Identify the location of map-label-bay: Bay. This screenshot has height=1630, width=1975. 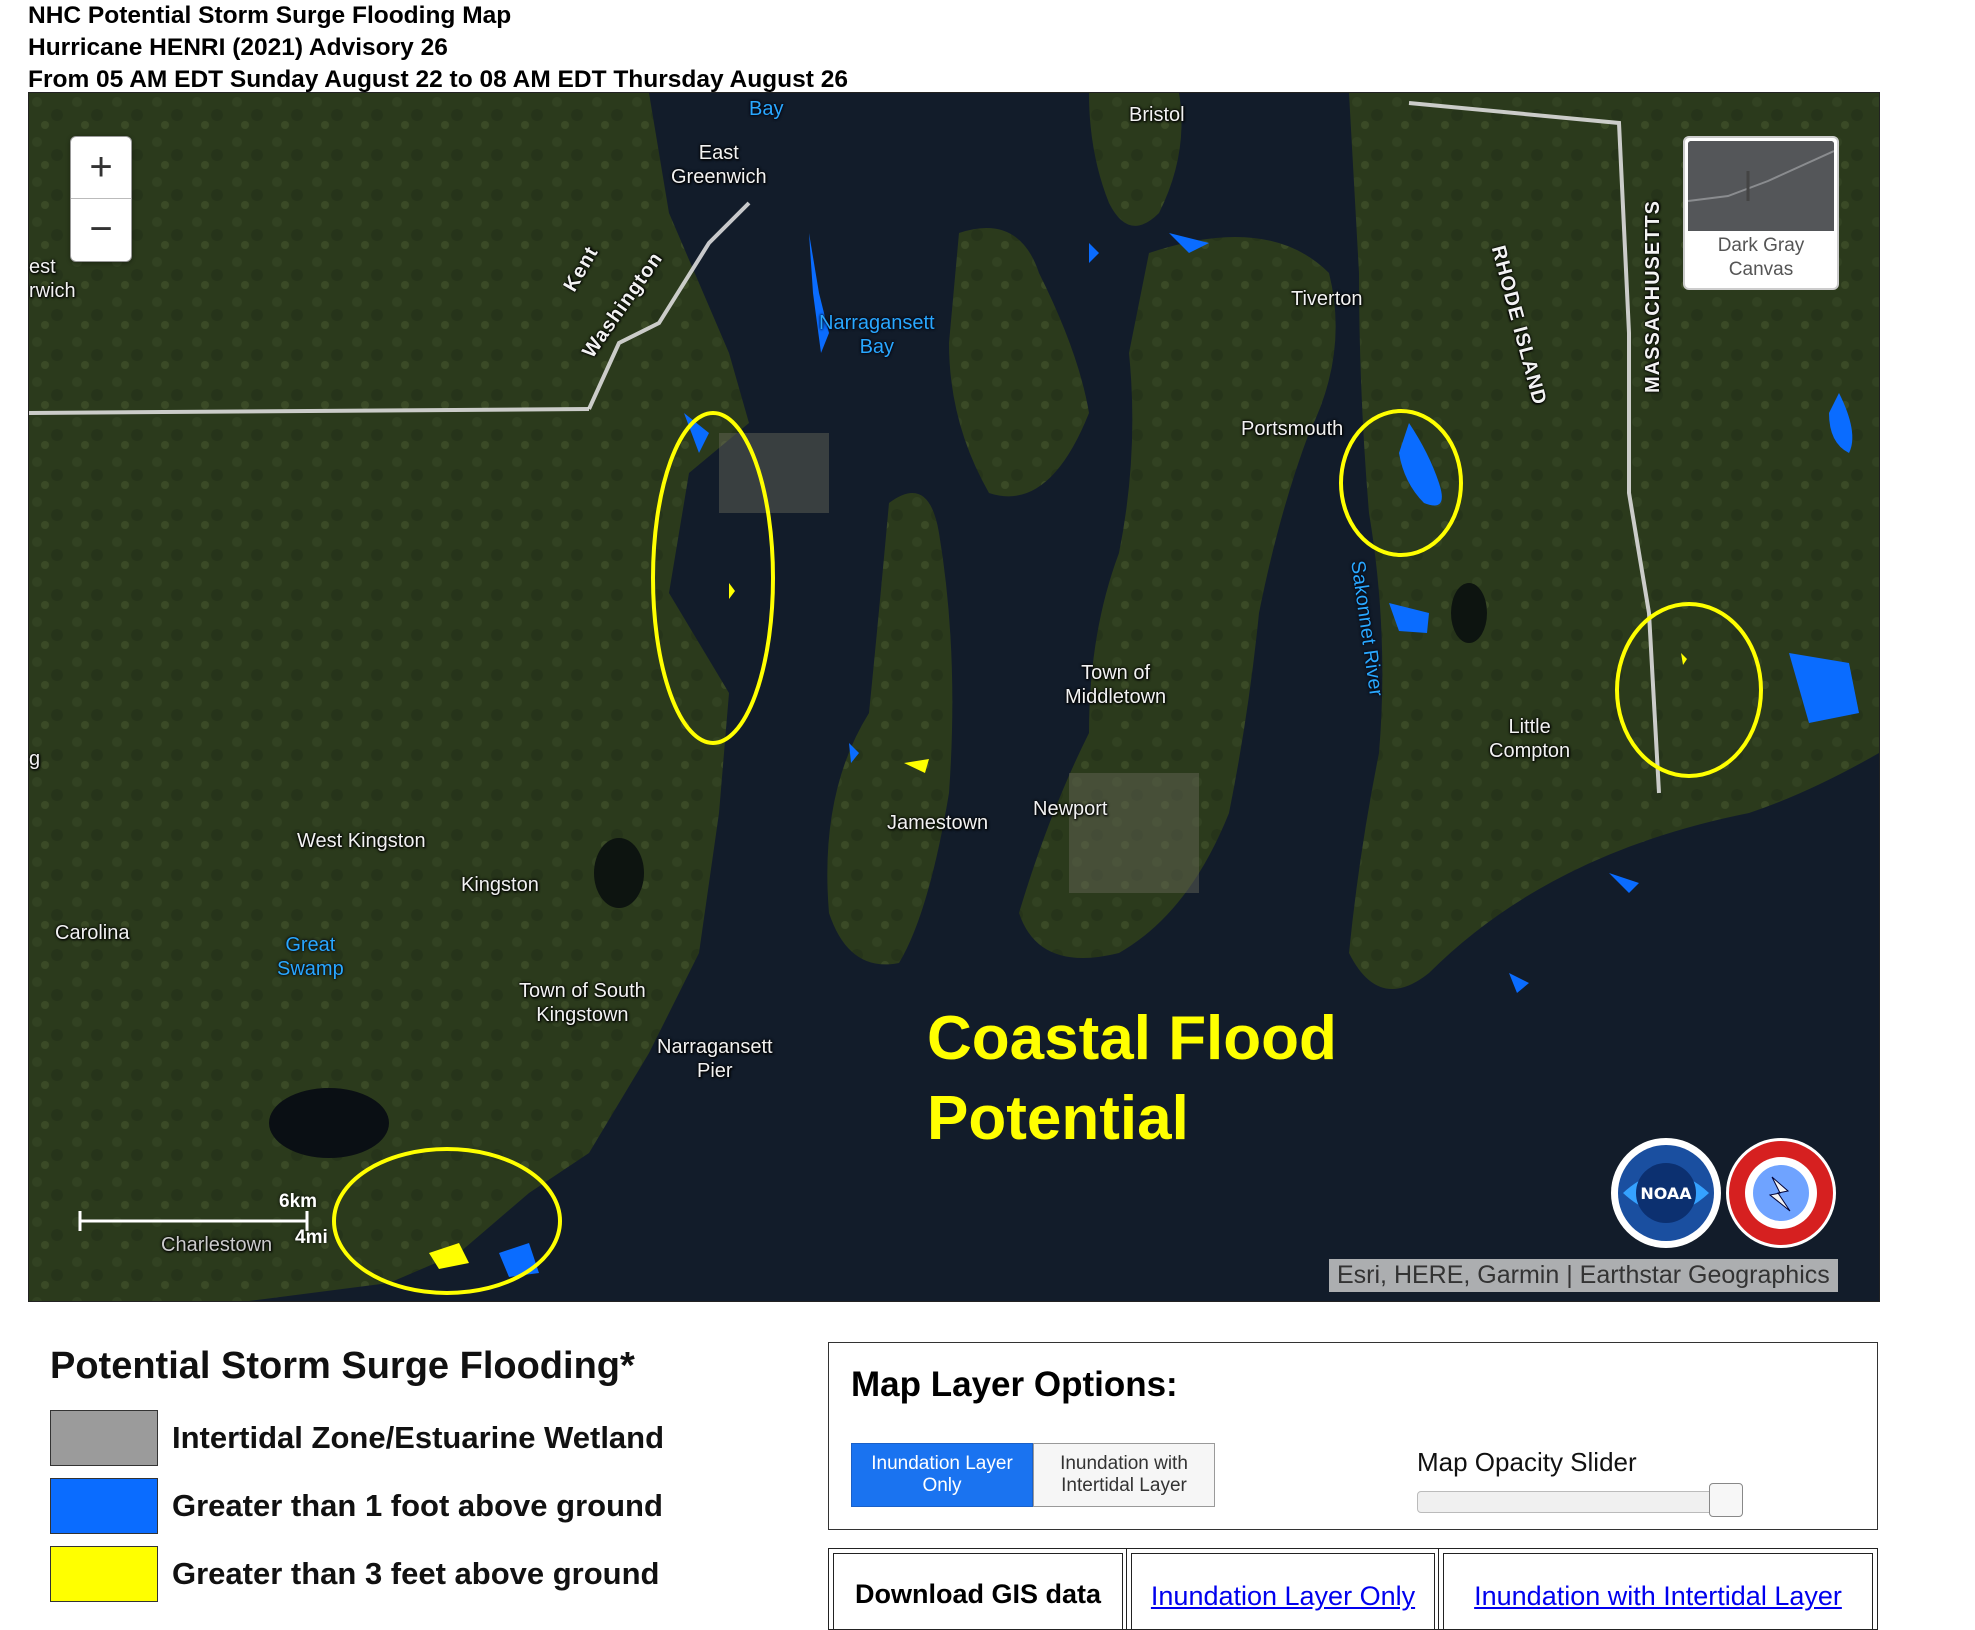
(766, 109).